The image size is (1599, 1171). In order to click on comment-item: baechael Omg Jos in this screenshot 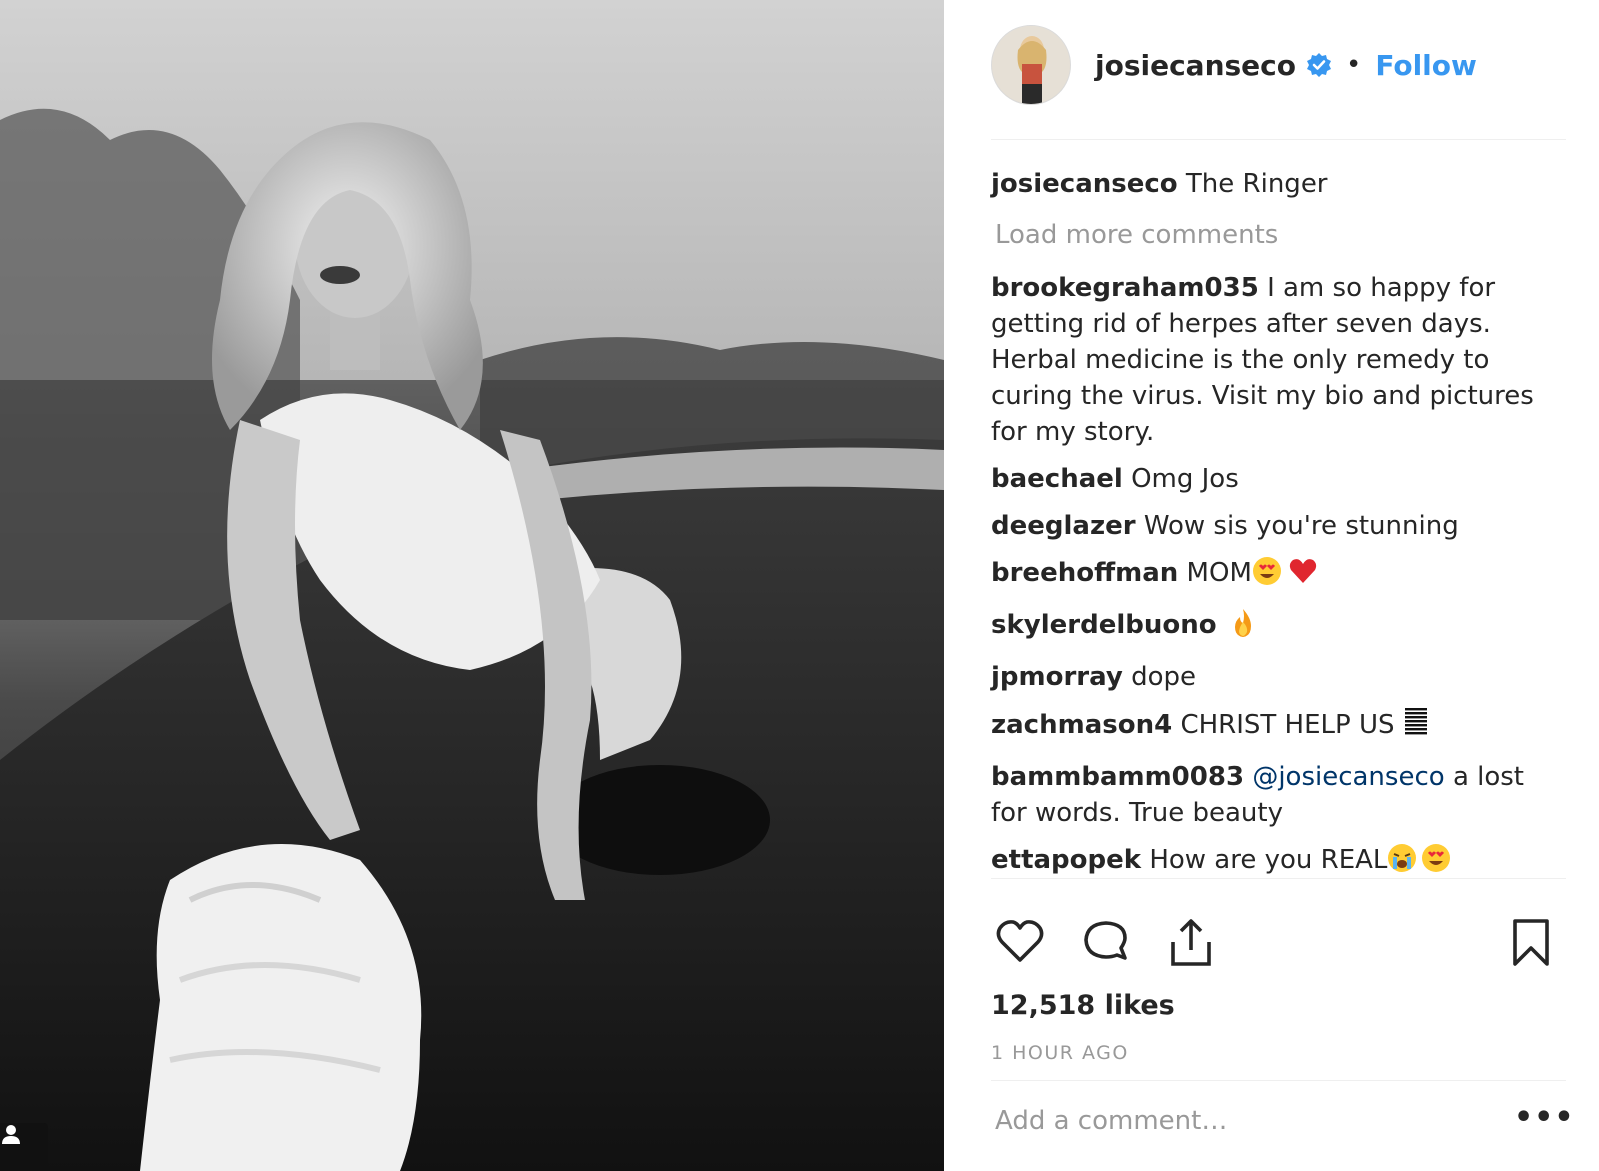, I will do `click(1276, 479)`.